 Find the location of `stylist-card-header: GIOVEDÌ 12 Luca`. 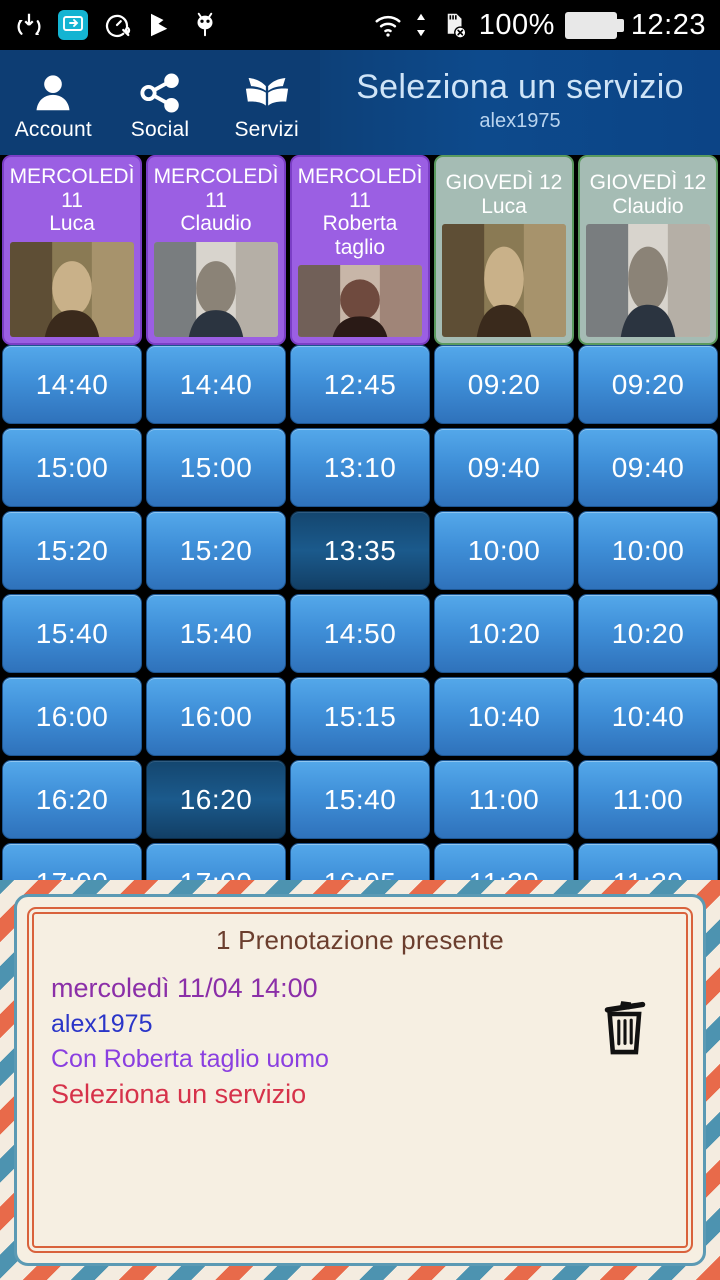

stylist-card-header: GIOVEDÌ 12 Luca is located at coordinates (504, 190).